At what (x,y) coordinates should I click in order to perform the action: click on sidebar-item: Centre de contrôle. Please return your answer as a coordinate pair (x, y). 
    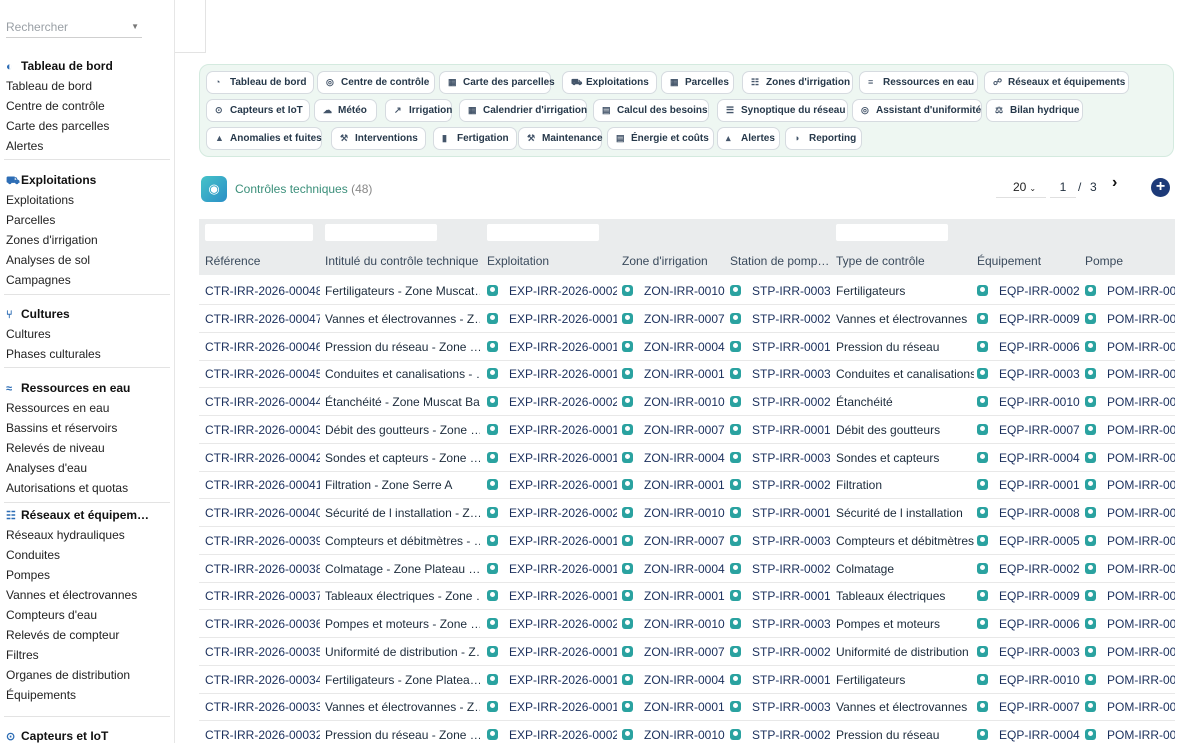
    Looking at the image, I should click on (85, 106).